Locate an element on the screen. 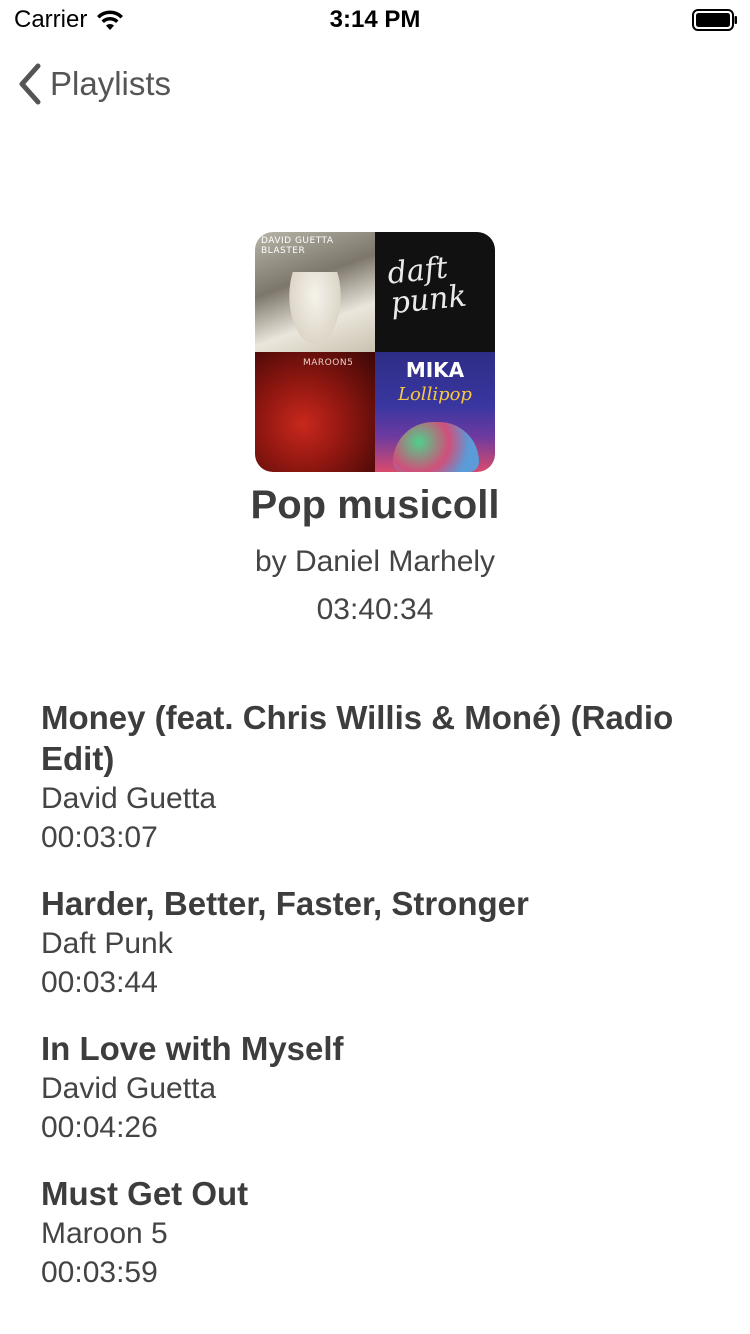 The height and width of the screenshot is (1334, 750). back-label: Playlists is located at coordinates (111, 83).